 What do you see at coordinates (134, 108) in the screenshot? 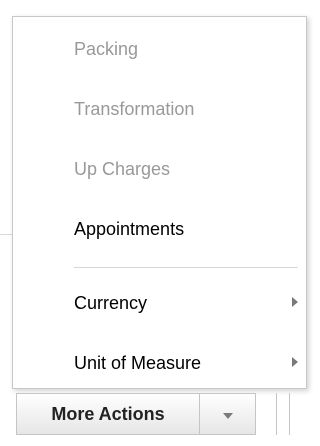
I see `menu-item-label: Transformation` at bounding box center [134, 108].